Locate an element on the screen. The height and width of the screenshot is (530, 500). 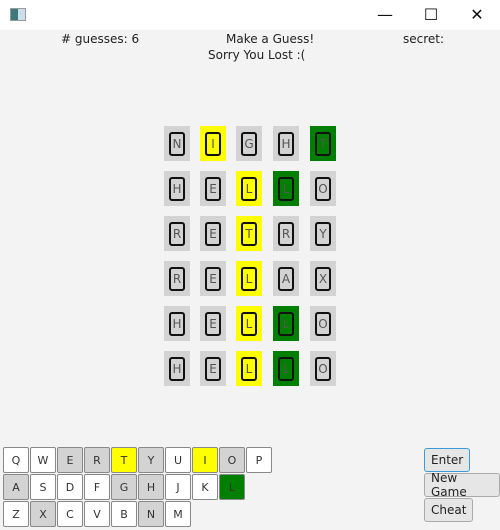
key-e: E is located at coordinates (70, 460).